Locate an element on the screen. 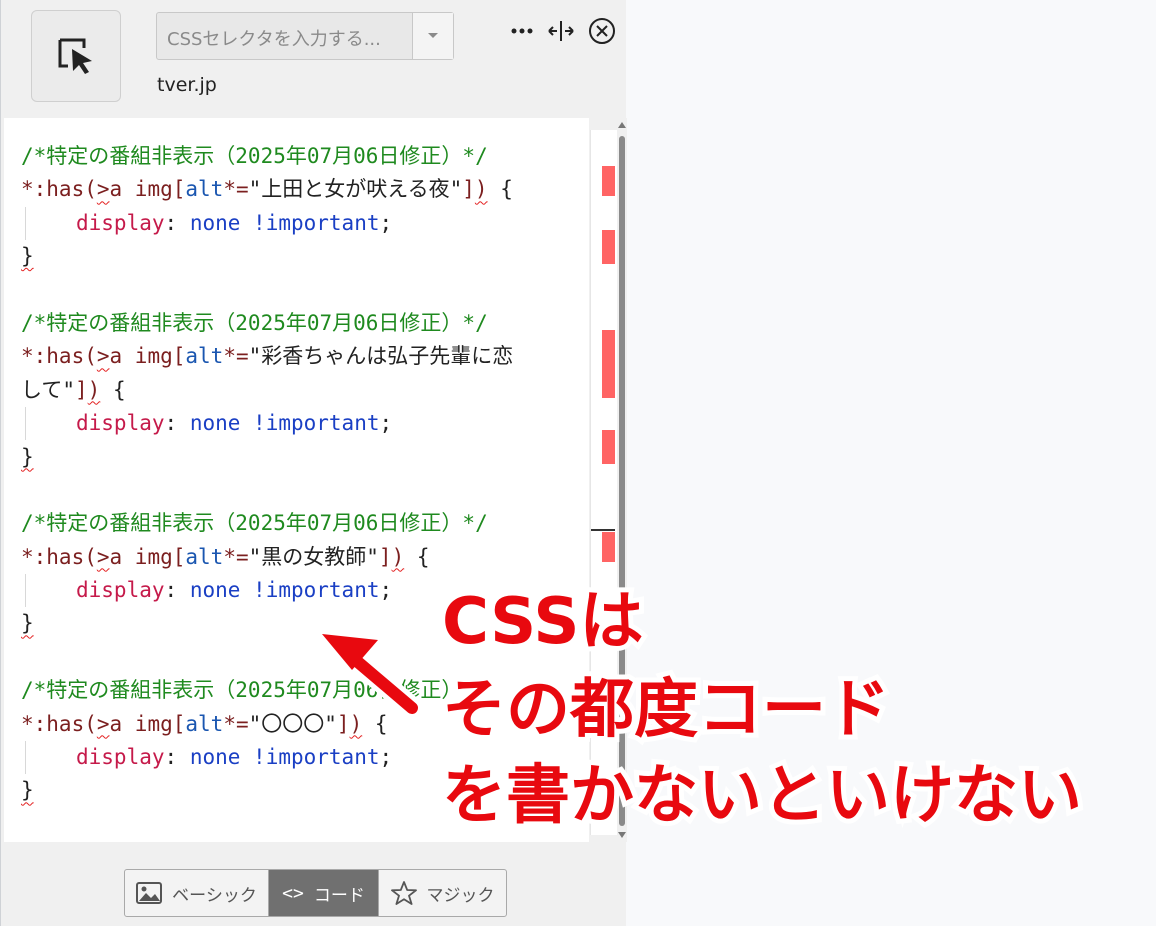 This screenshot has width=1156, height=926. annotation-line-2: その都度コード is located at coordinates (666, 710).